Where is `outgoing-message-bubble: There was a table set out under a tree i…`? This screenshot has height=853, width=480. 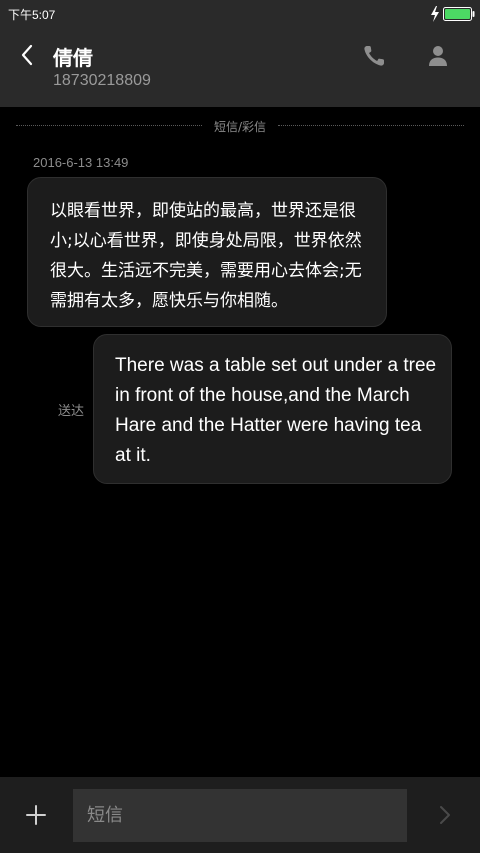
outgoing-message-bubble: There was a table set out under a tree i… is located at coordinates (272, 409).